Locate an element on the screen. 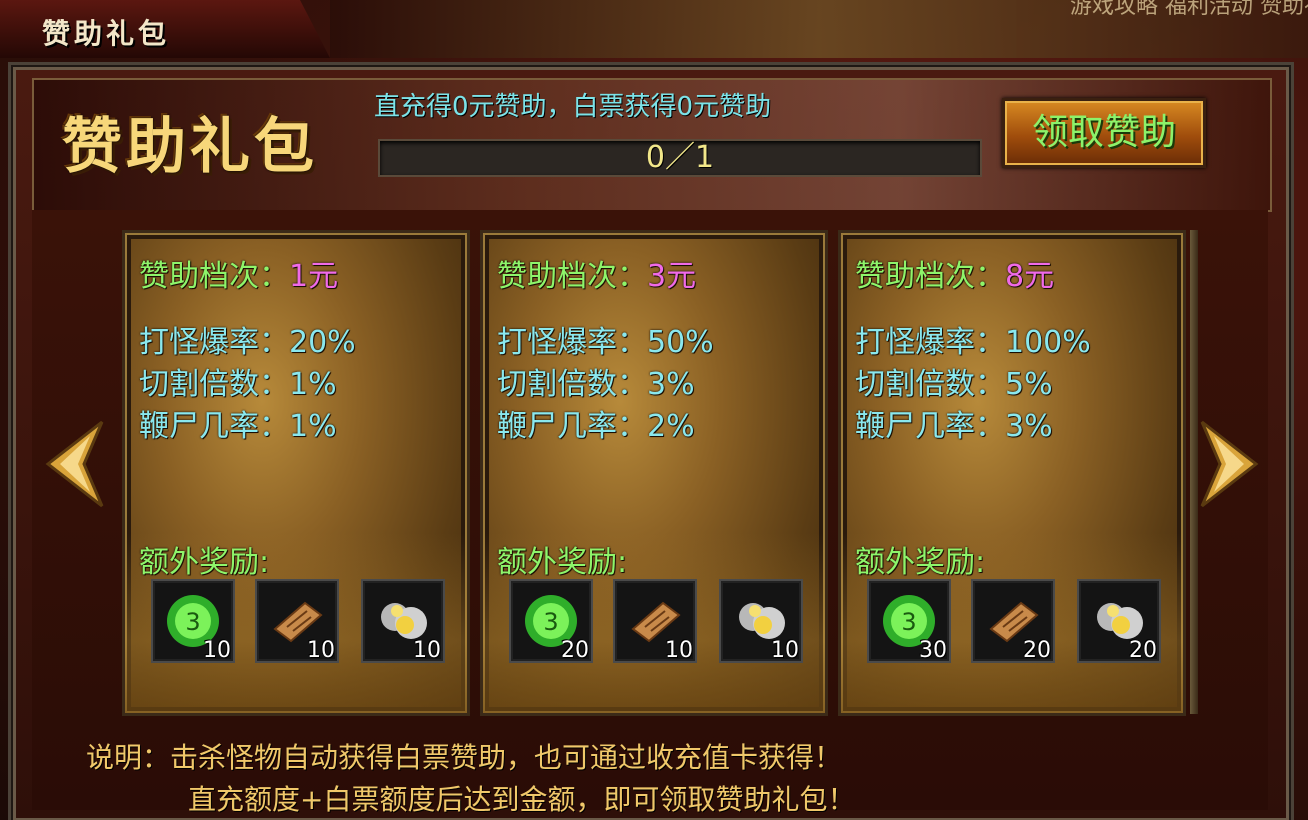  top-nav-strip: 游戏攻略 福利活动 赞助礼包 全服活动 限时福利 is located at coordinates (819, 29).